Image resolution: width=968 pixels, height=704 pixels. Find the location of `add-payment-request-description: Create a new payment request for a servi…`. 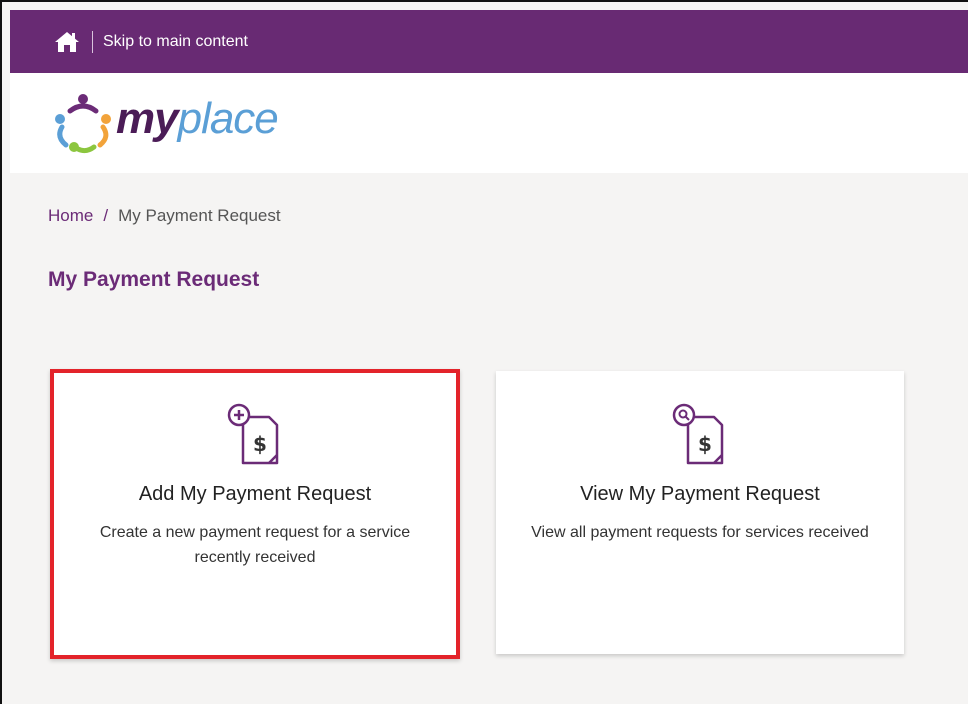

add-payment-request-description: Create a new payment request for a servi… is located at coordinates (255, 545).